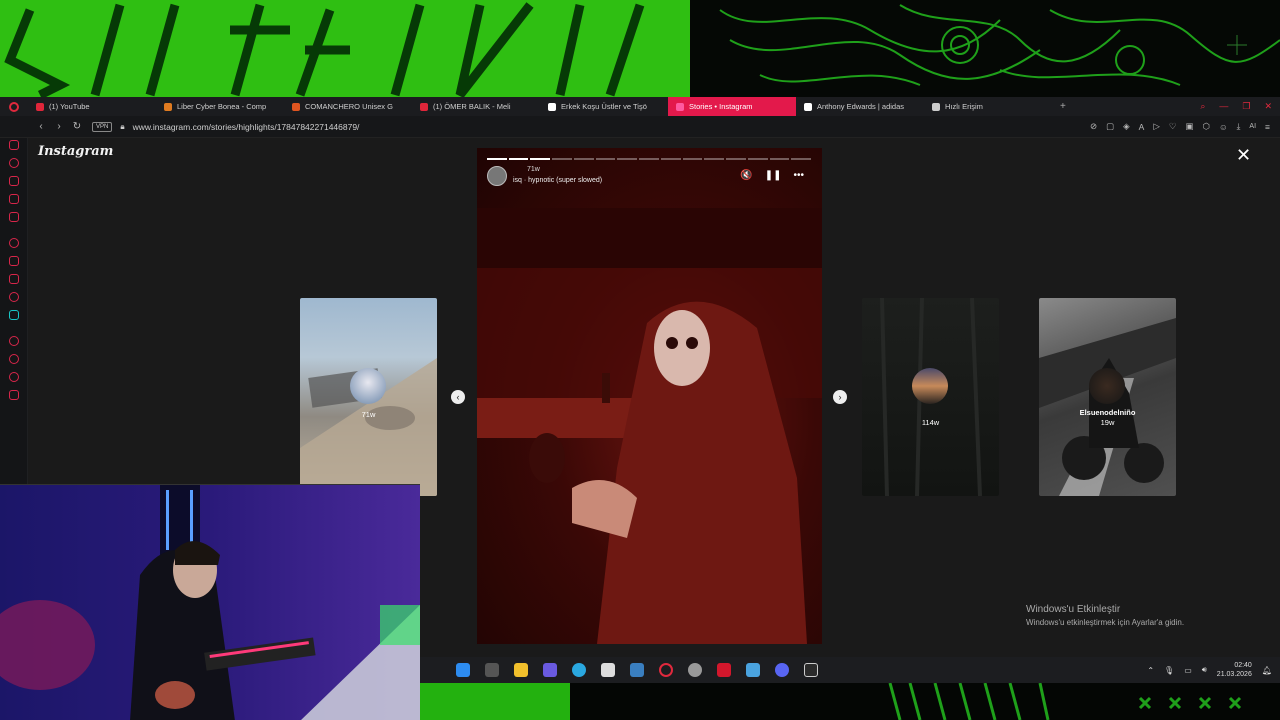  What do you see at coordinates (13, 199) in the screenshot?
I see `sidebar-feed-icon` at bounding box center [13, 199].